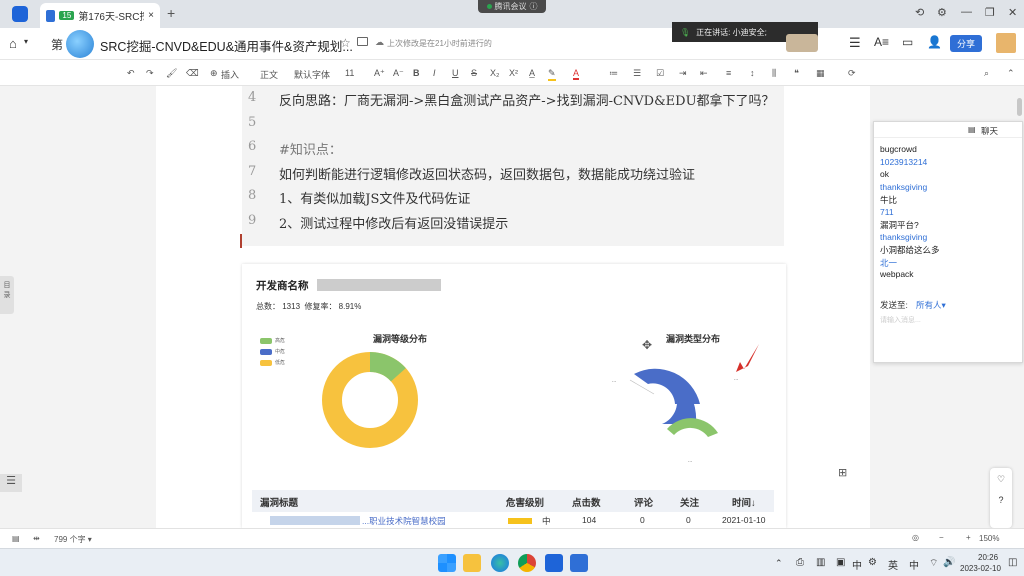 This screenshot has height=576, width=1024. Describe the element at coordinates (171, 73) in the screenshot. I see `format-painter-icon: 🖌` at that location.